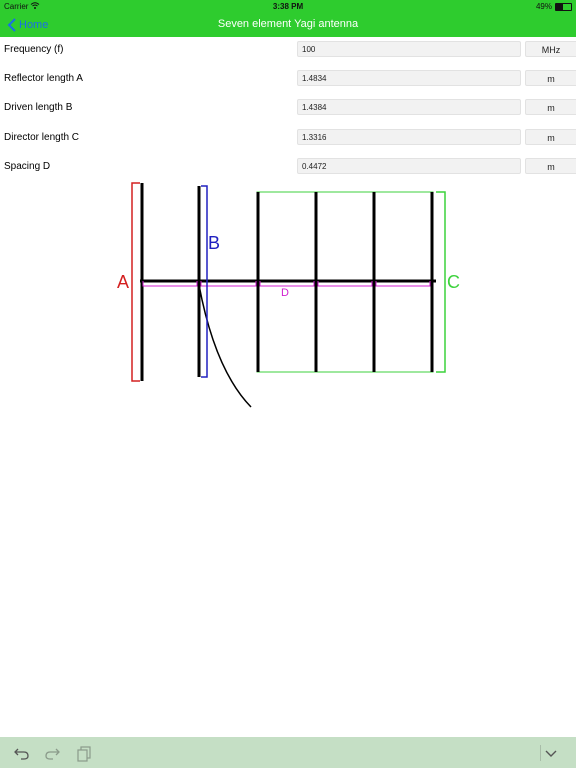 This screenshot has height=768, width=576. What do you see at coordinates (550, 49) in the screenshot?
I see `frequency-unit-selector: MHz` at bounding box center [550, 49].